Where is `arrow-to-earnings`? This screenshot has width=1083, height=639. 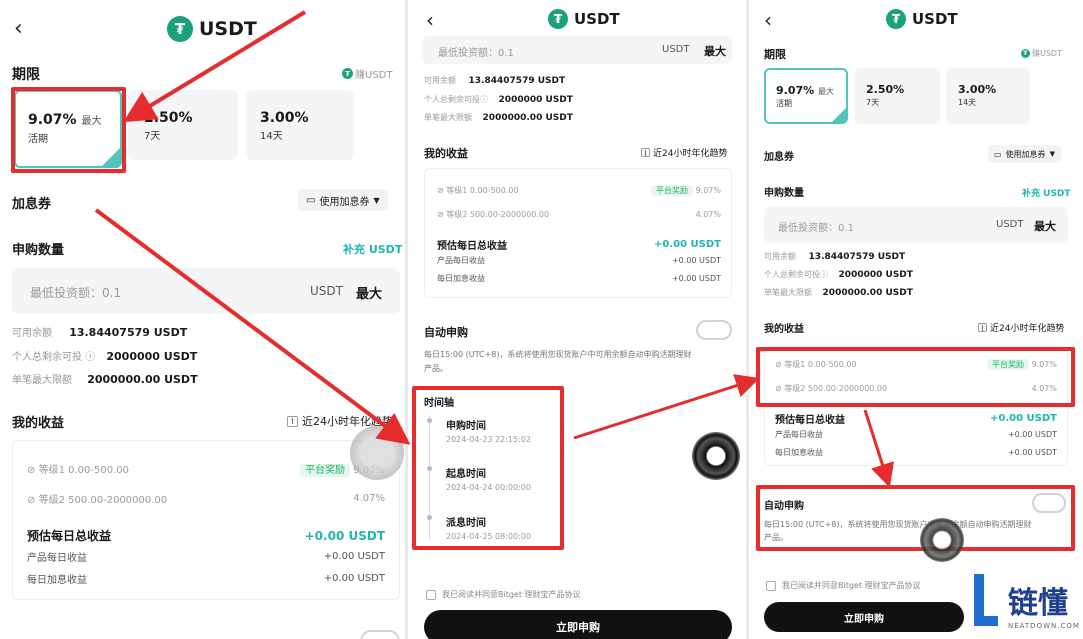 arrow-to-earnings is located at coordinates (666, 407).